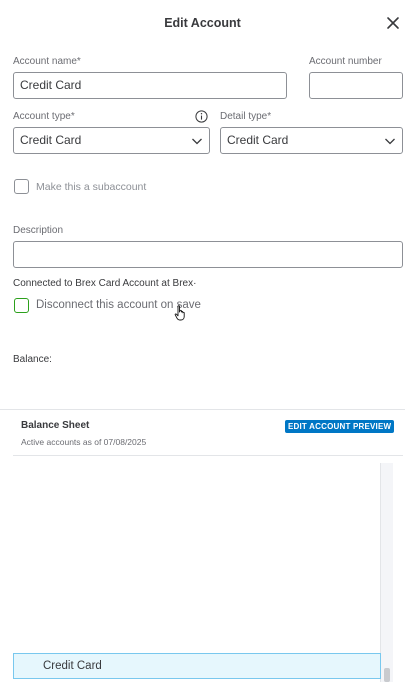  Describe the element at coordinates (84, 442) in the screenshot. I see `preview-subtitle: Active accounts as of 07/08/2025` at that location.